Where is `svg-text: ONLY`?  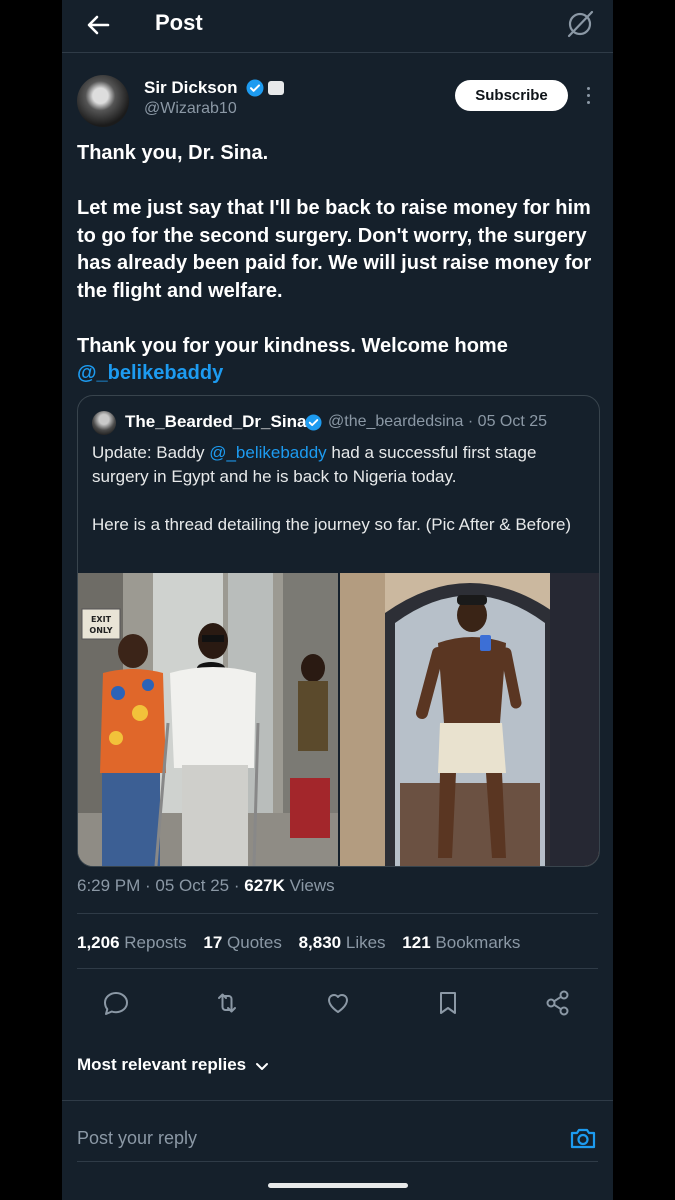 svg-text: ONLY is located at coordinates (100, 630).